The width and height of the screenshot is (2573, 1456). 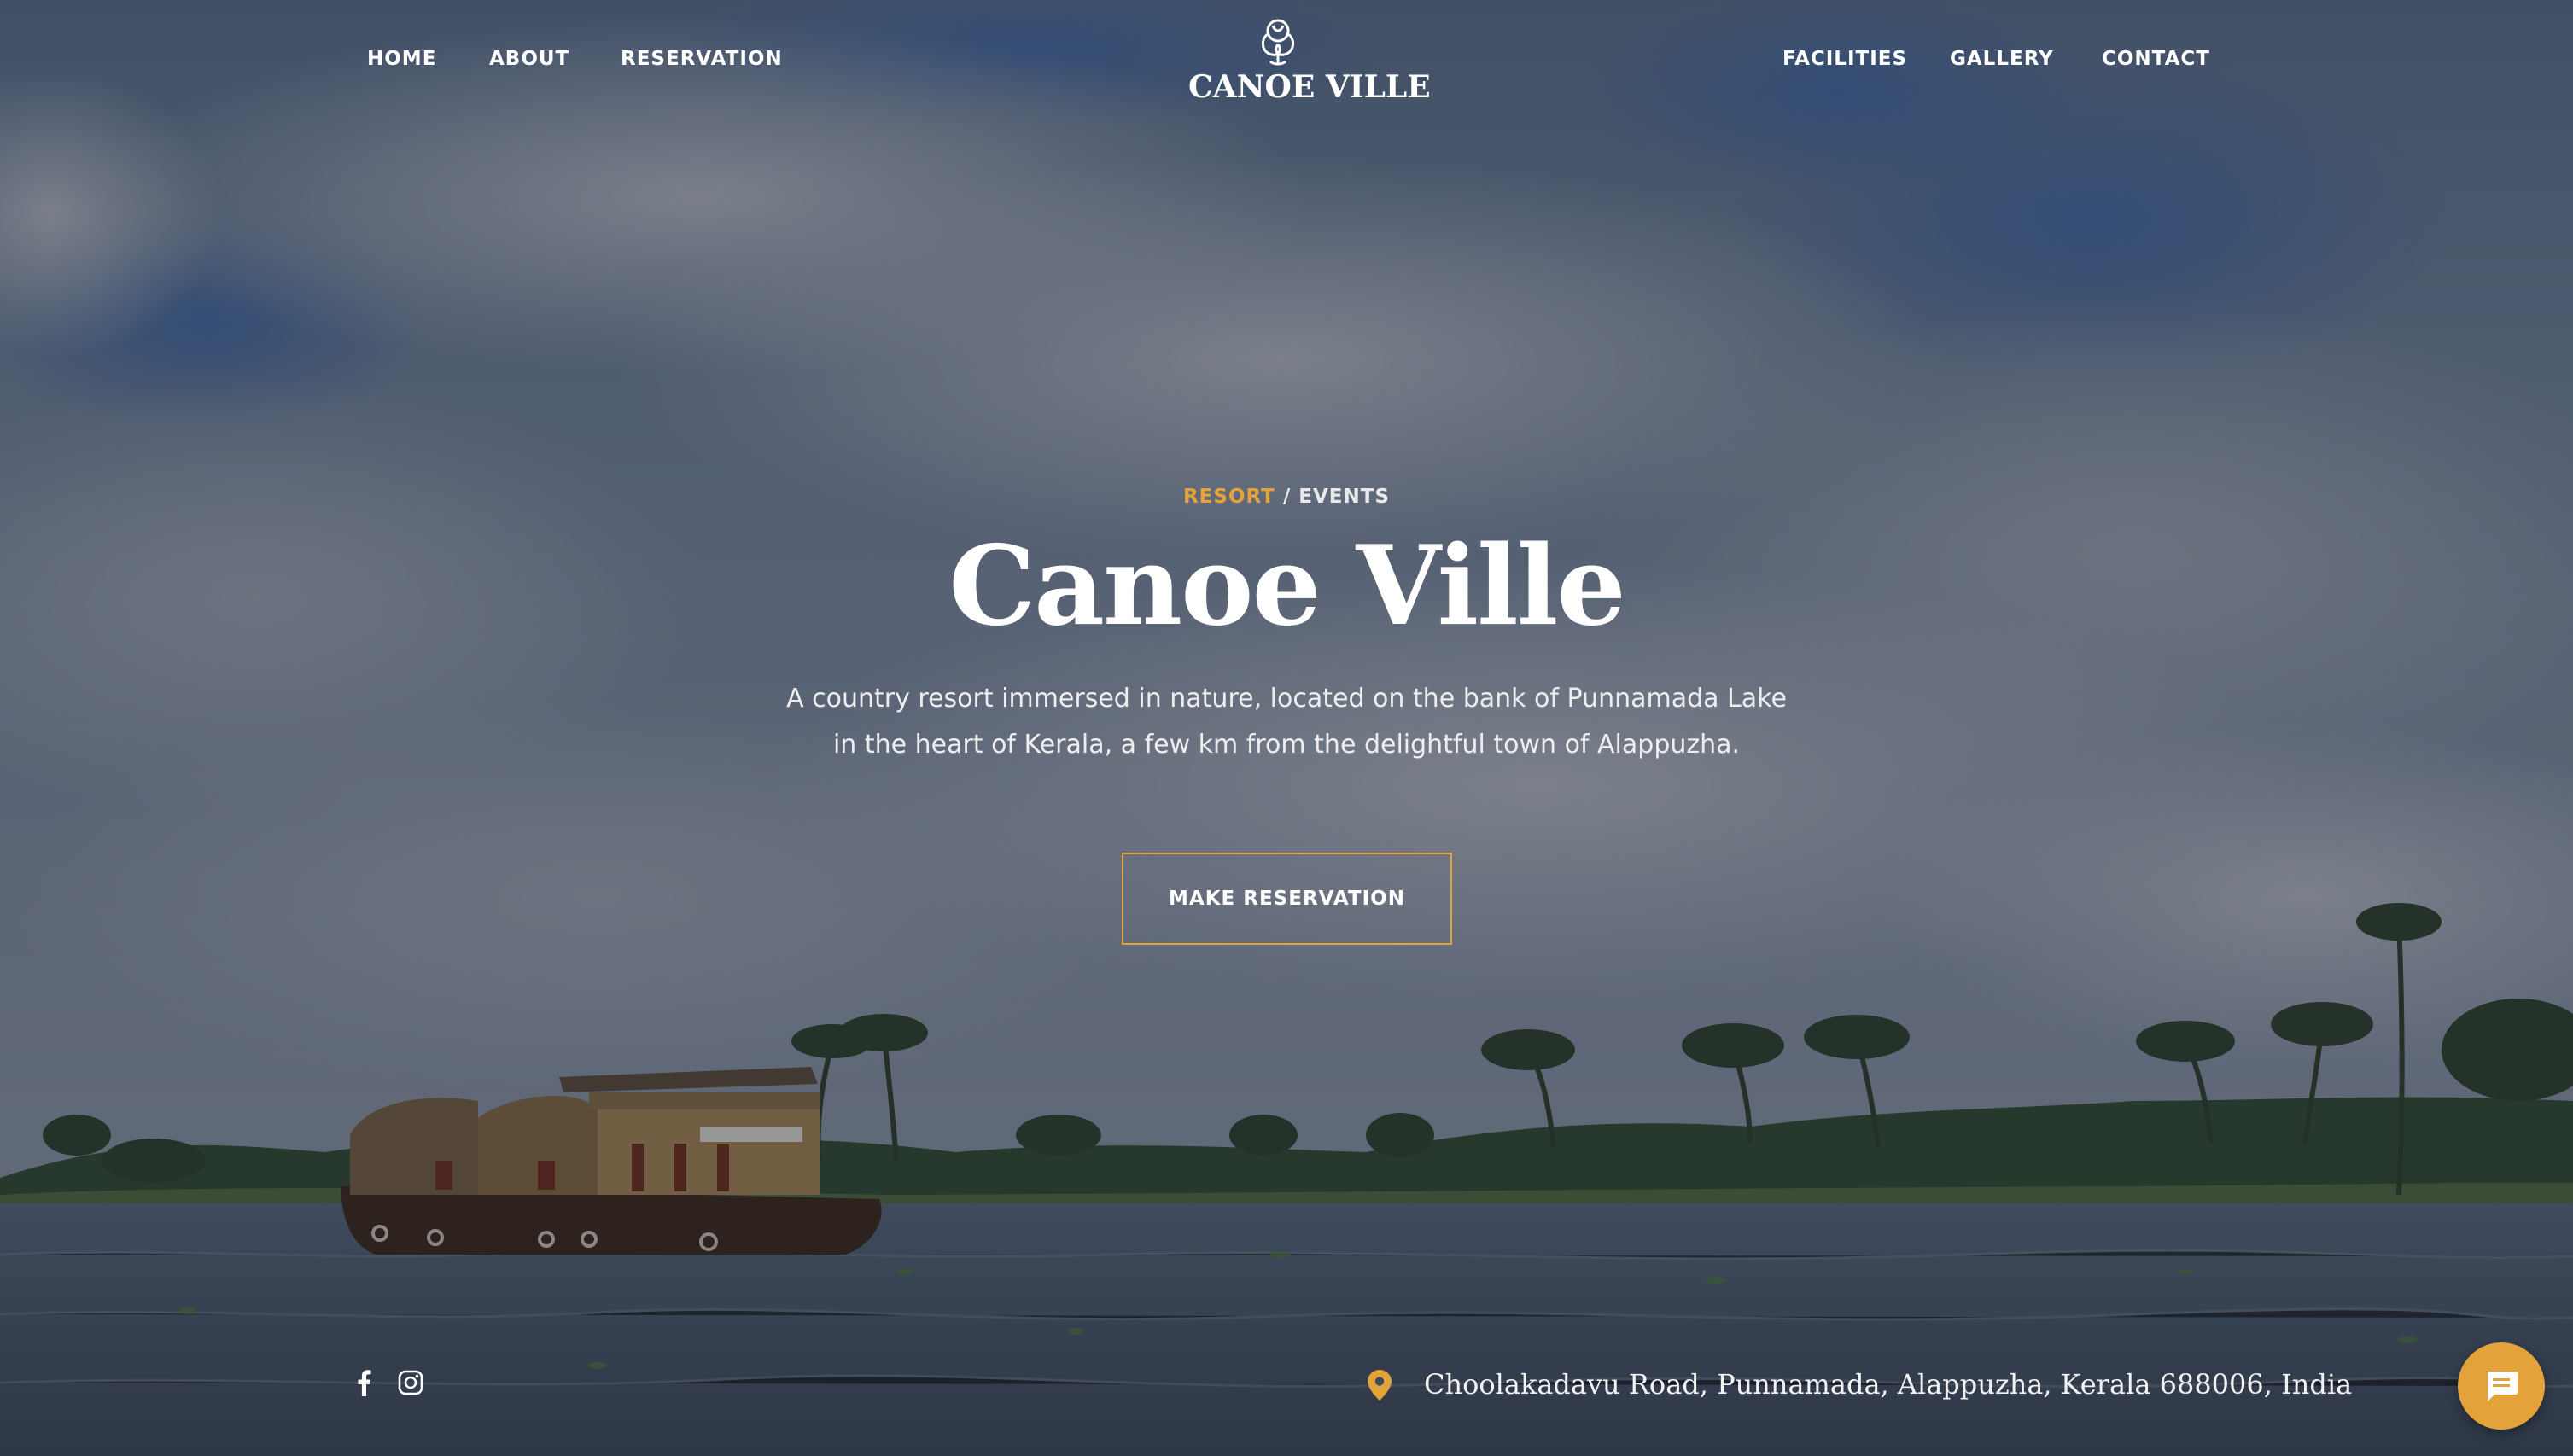 What do you see at coordinates (2002, 59) in the screenshot?
I see `nav-gallery-link: GALLERY` at bounding box center [2002, 59].